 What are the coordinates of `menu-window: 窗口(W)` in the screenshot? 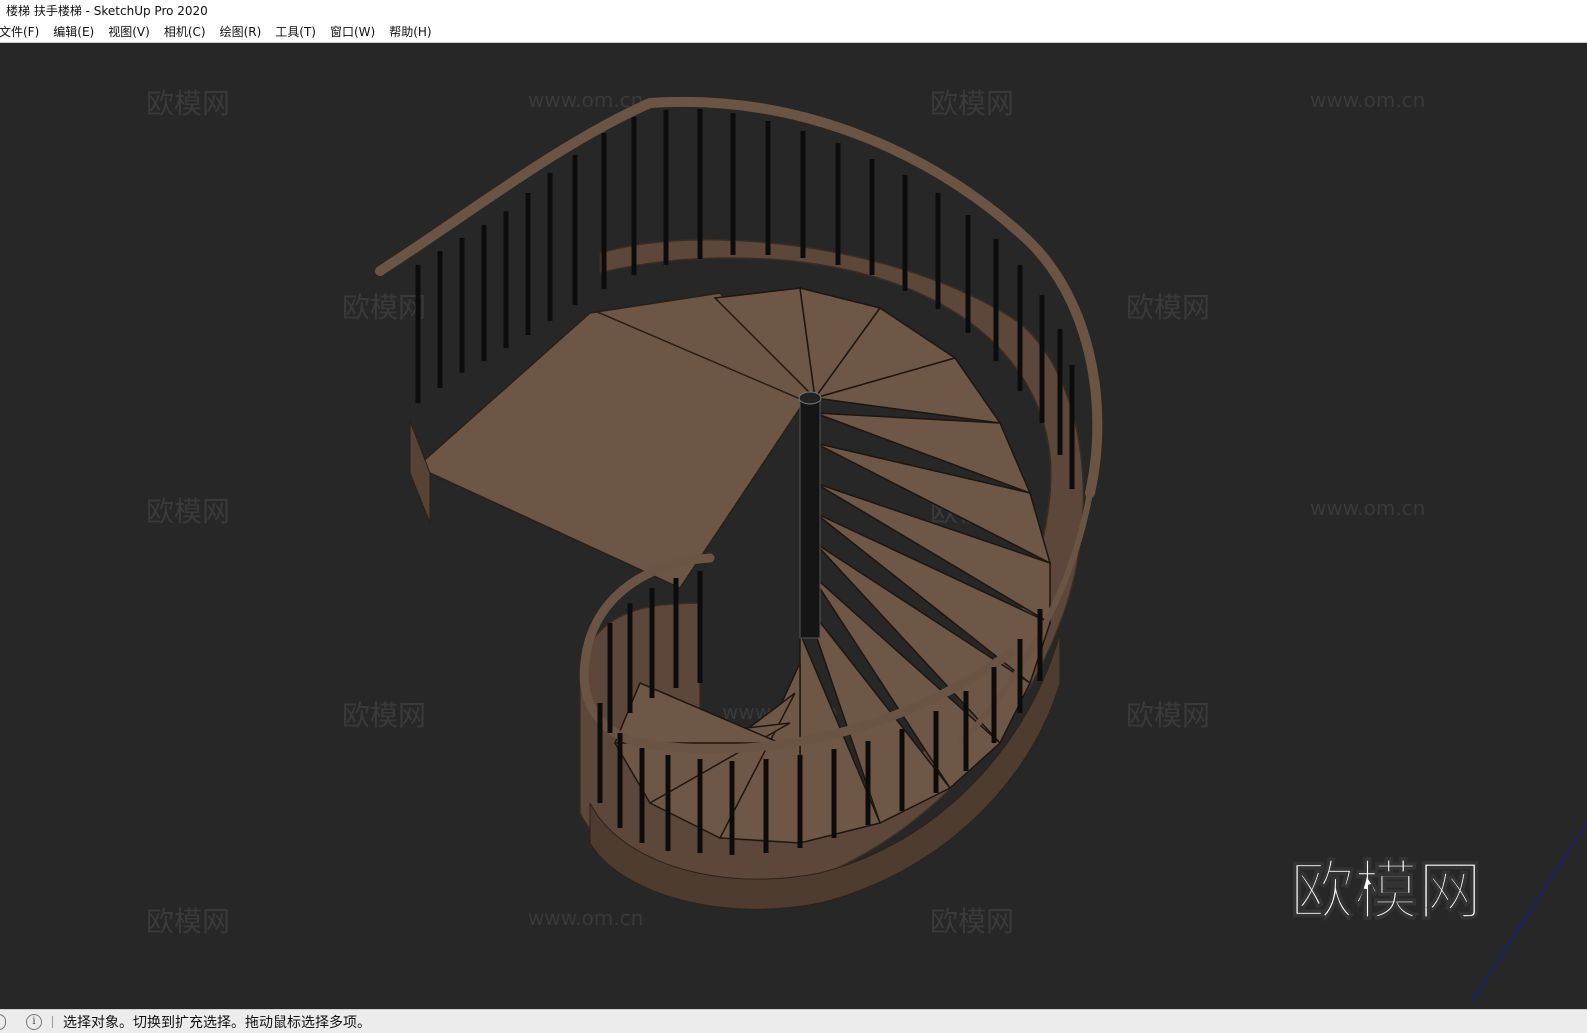 It's located at (352, 32).